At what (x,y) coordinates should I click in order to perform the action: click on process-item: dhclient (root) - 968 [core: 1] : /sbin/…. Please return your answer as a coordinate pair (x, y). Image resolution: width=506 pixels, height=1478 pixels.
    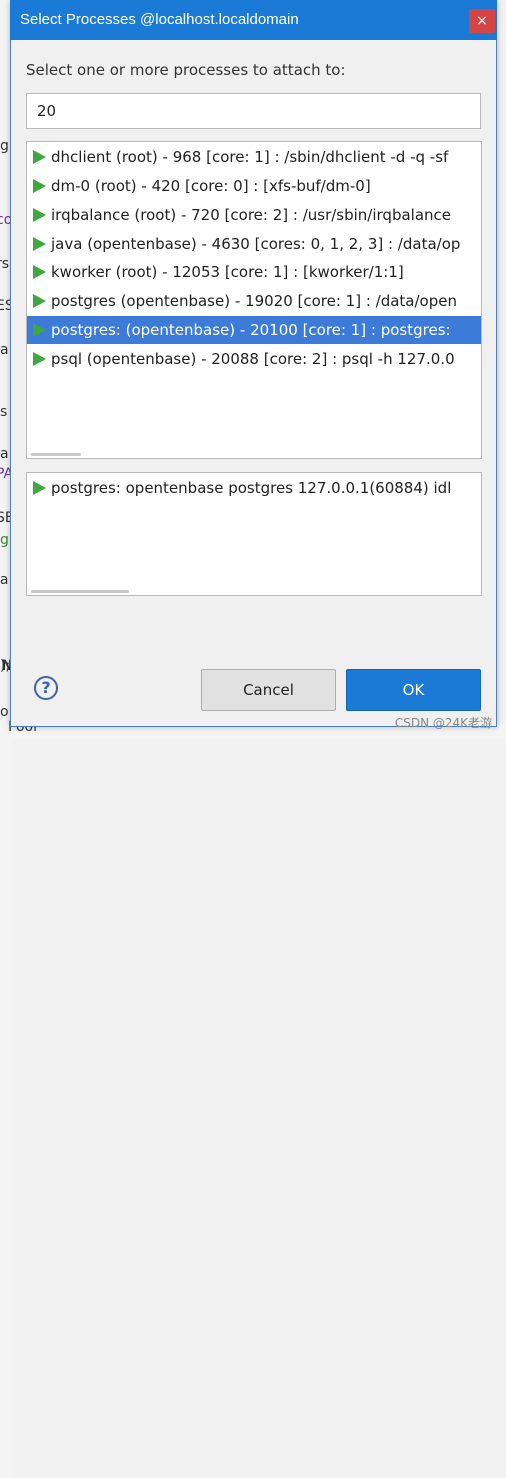
    Looking at the image, I should click on (254, 157).